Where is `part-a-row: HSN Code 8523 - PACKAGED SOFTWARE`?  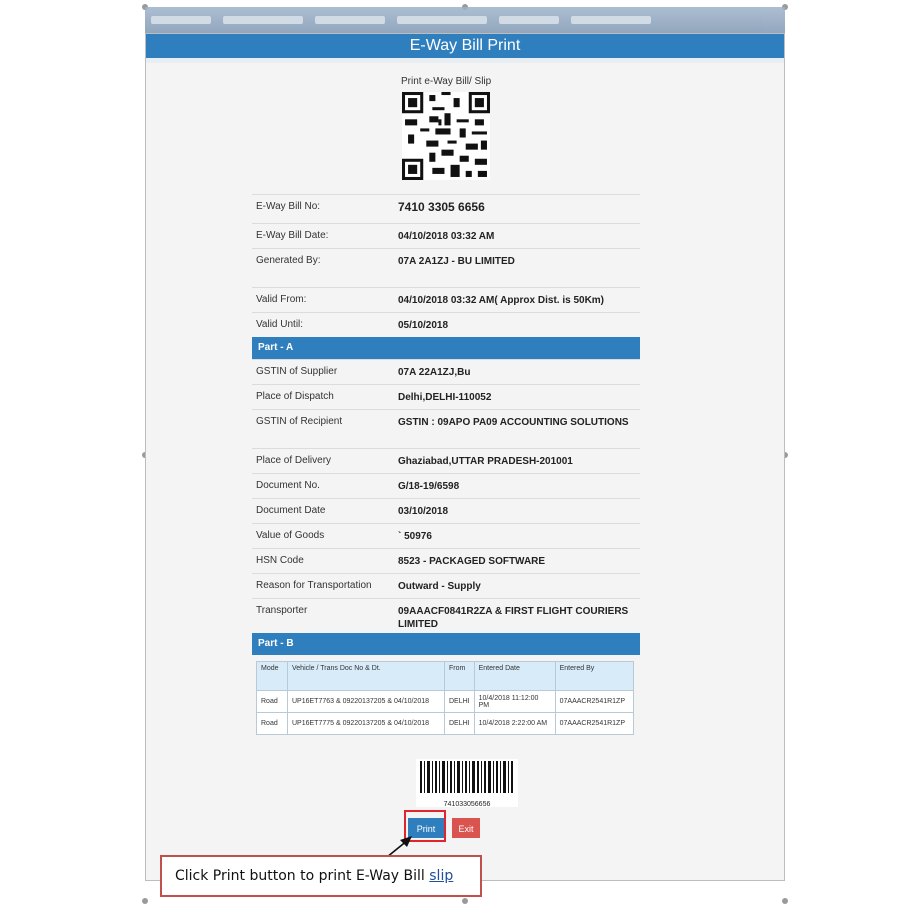
part-a-row: HSN Code 8523 - PACKAGED SOFTWARE is located at coordinates (446, 560).